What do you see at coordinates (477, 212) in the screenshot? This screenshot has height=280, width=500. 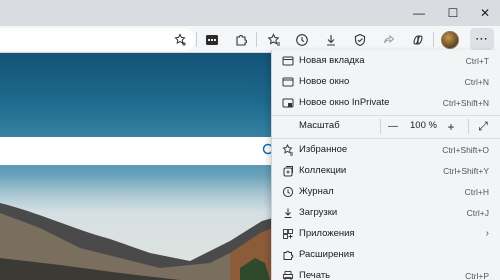 I see `menu-item-shortcut: Ctrl+J` at bounding box center [477, 212].